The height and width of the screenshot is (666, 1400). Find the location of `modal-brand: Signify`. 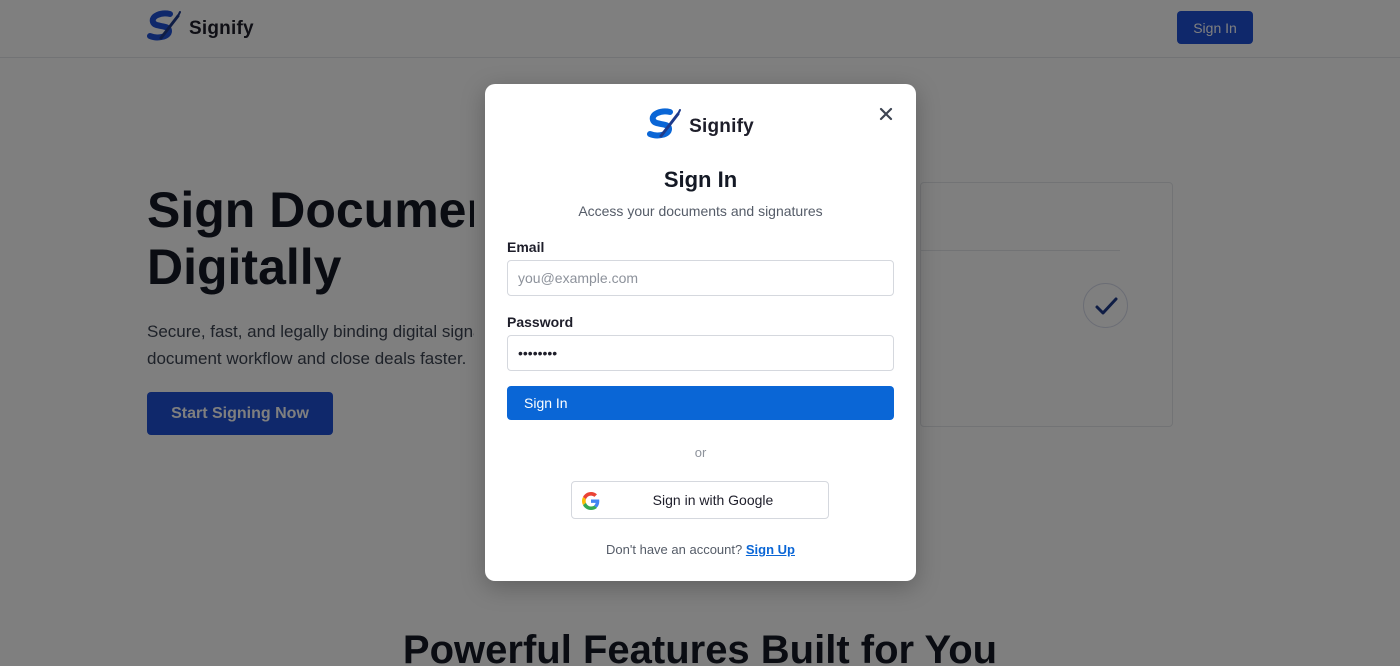

modal-brand: Signify is located at coordinates (700, 126).